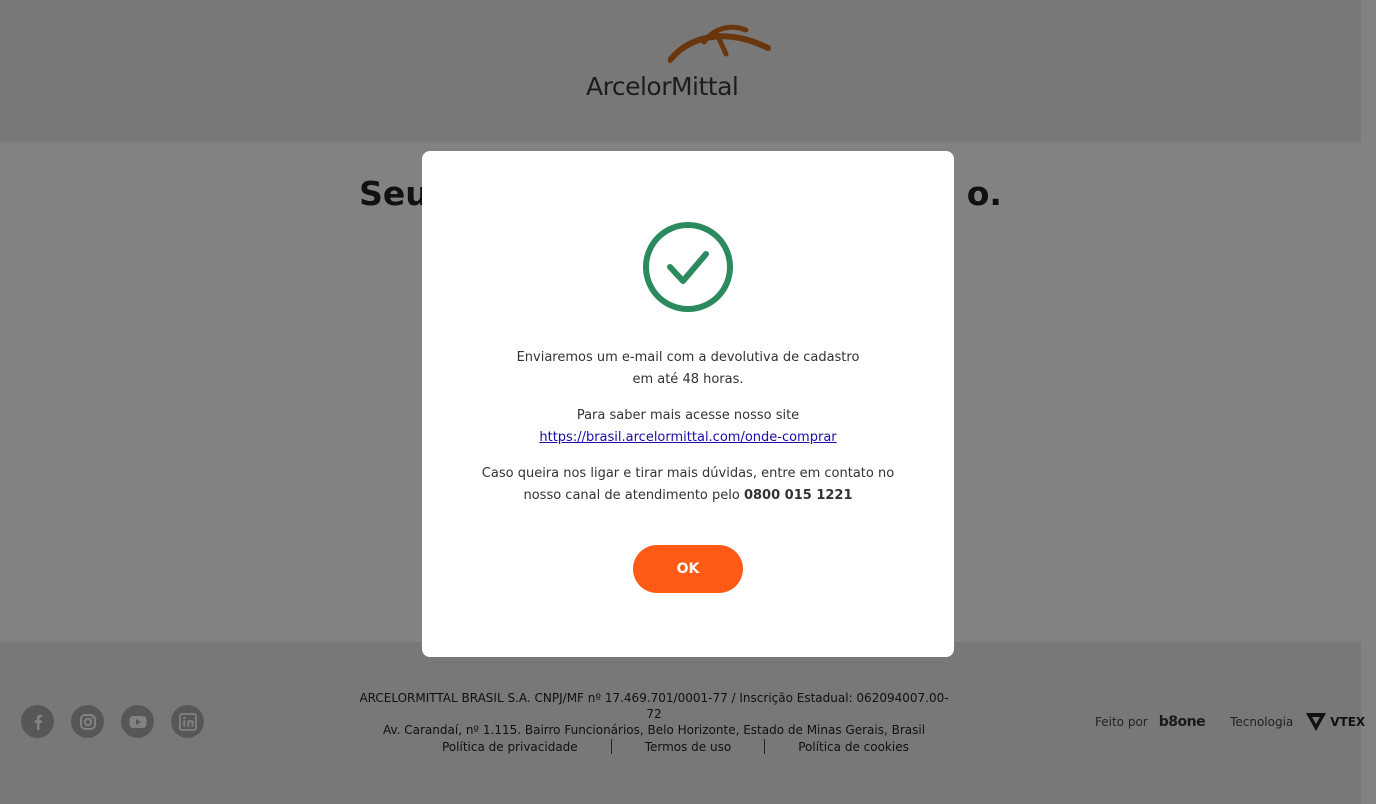 This screenshot has height=804, width=1376. I want to click on phone-number: 0800 015 1221, so click(798, 495).